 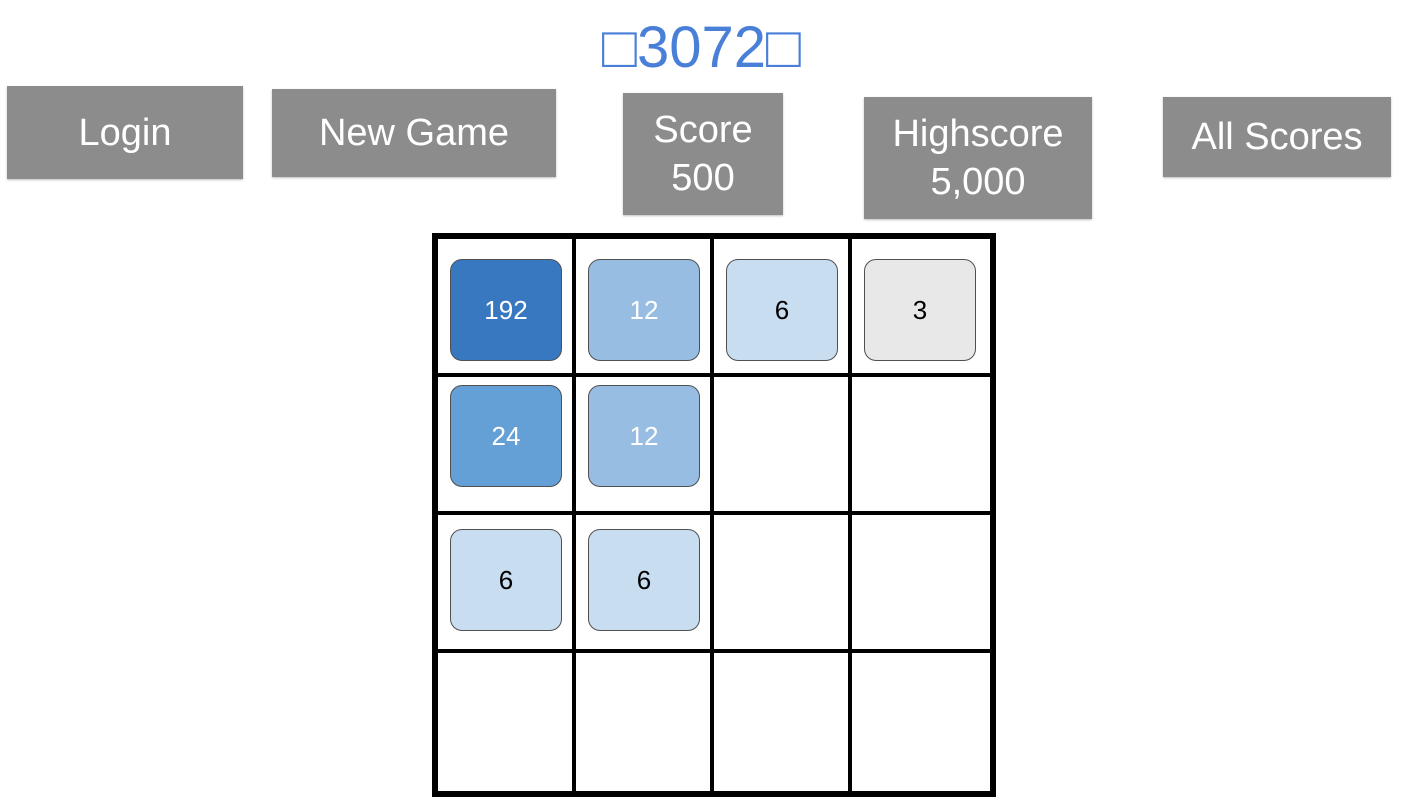 I want to click on login-button: Login, so click(x=125, y=132).